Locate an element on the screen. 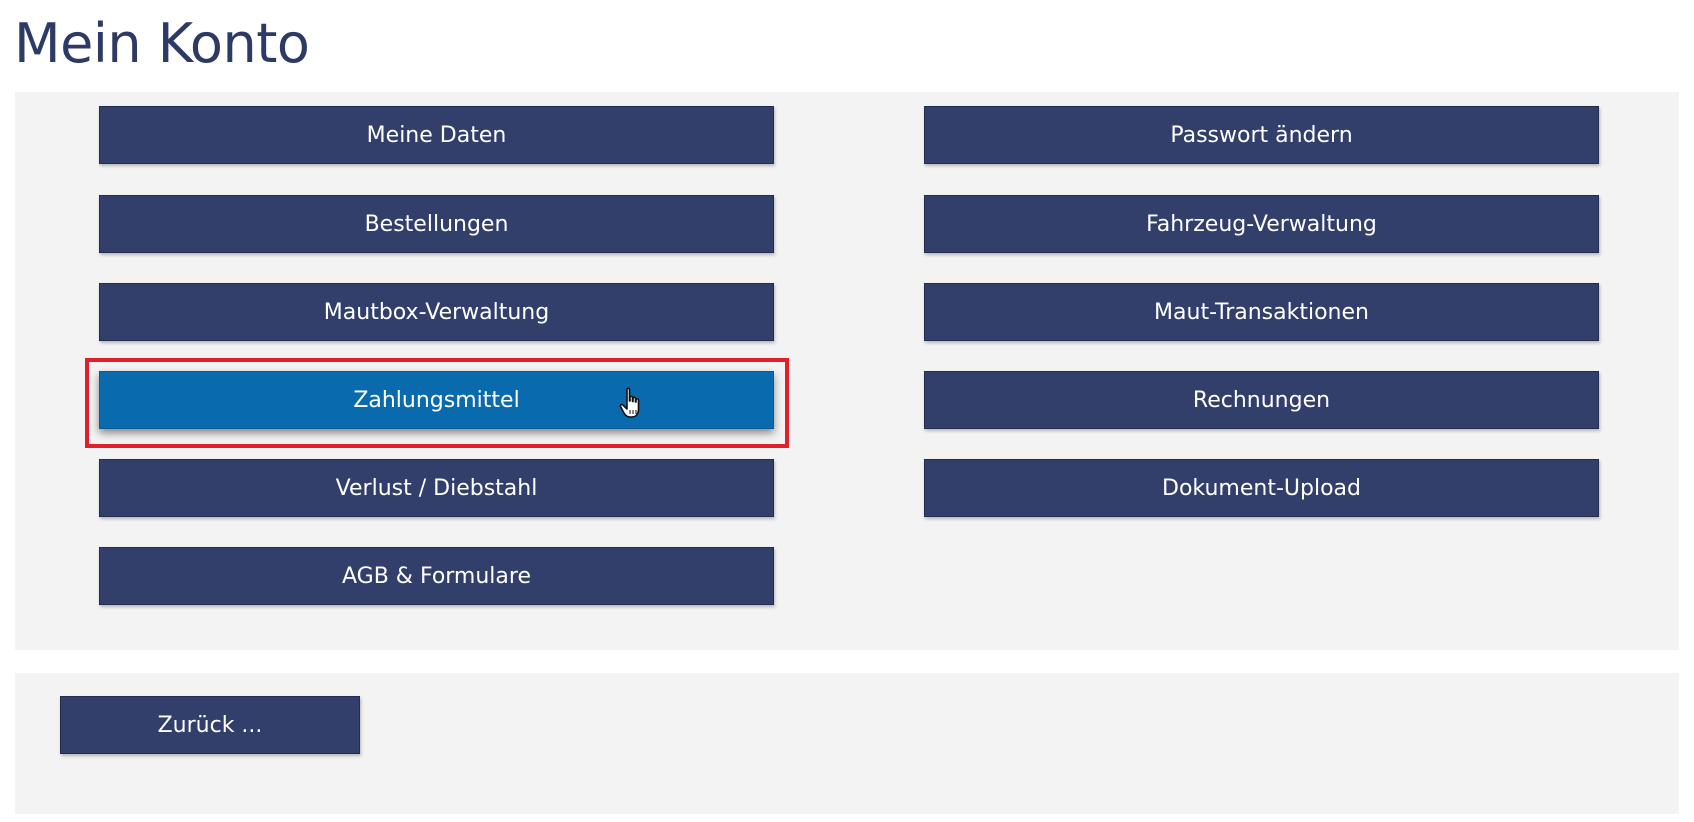 The height and width of the screenshot is (822, 1694). verlust-diebstahl-button: Verlust / Diebstahl is located at coordinates (436, 488).